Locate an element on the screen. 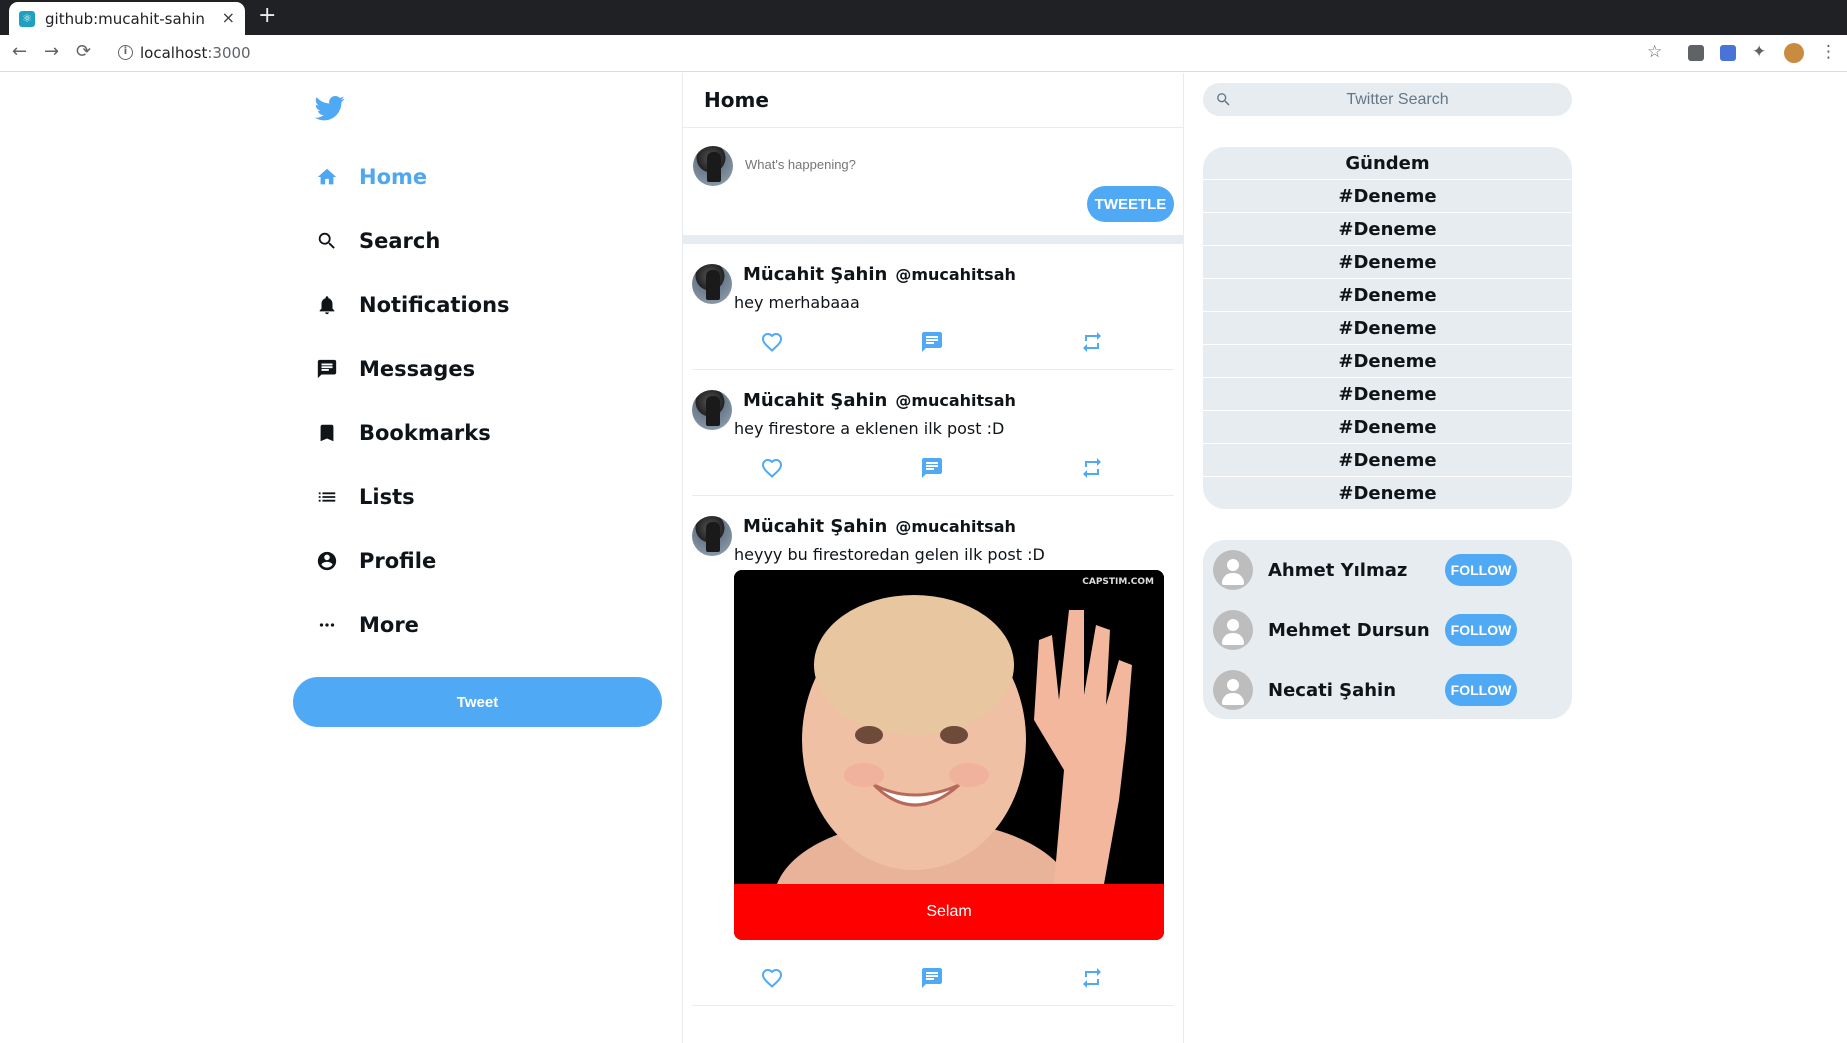  bookmark-star-icon: ☆ is located at coordinates (1654, 52).